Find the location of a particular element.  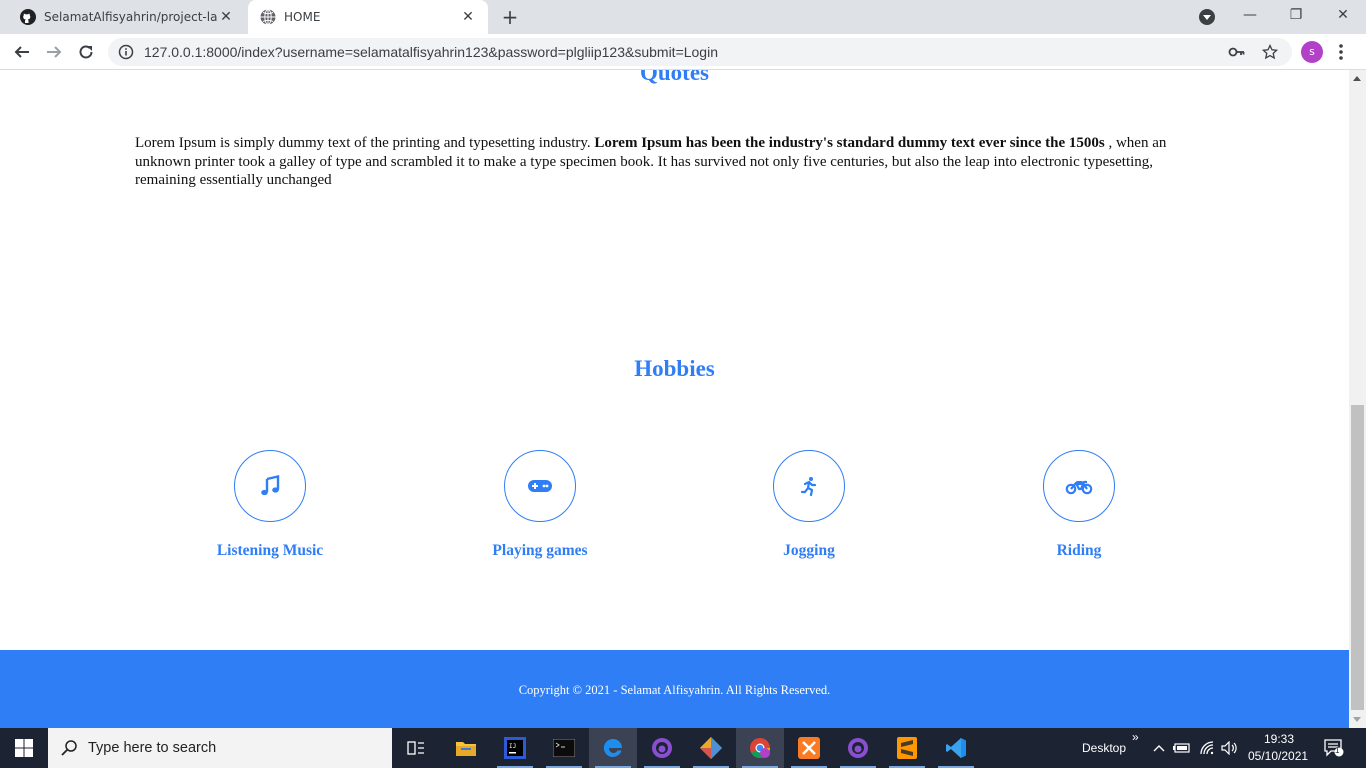

sublime-icon is located at coordinates (907, 748).